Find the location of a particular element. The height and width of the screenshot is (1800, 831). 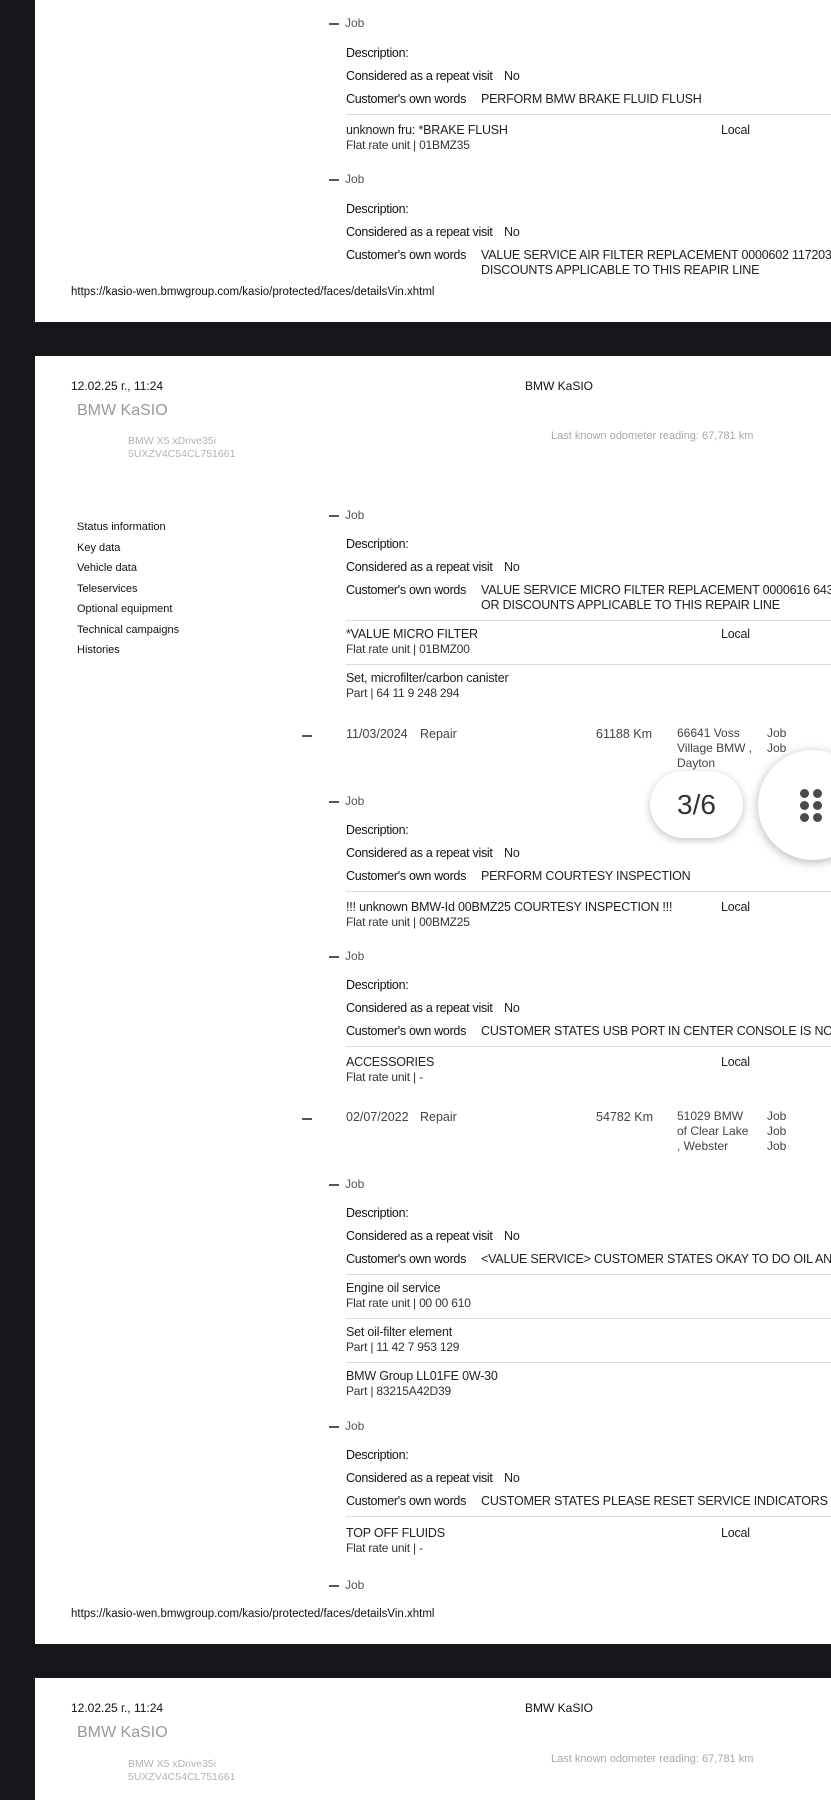

odometer-reading: Last known odometer reading: 67,781 km is located at coordinates (652, 436).